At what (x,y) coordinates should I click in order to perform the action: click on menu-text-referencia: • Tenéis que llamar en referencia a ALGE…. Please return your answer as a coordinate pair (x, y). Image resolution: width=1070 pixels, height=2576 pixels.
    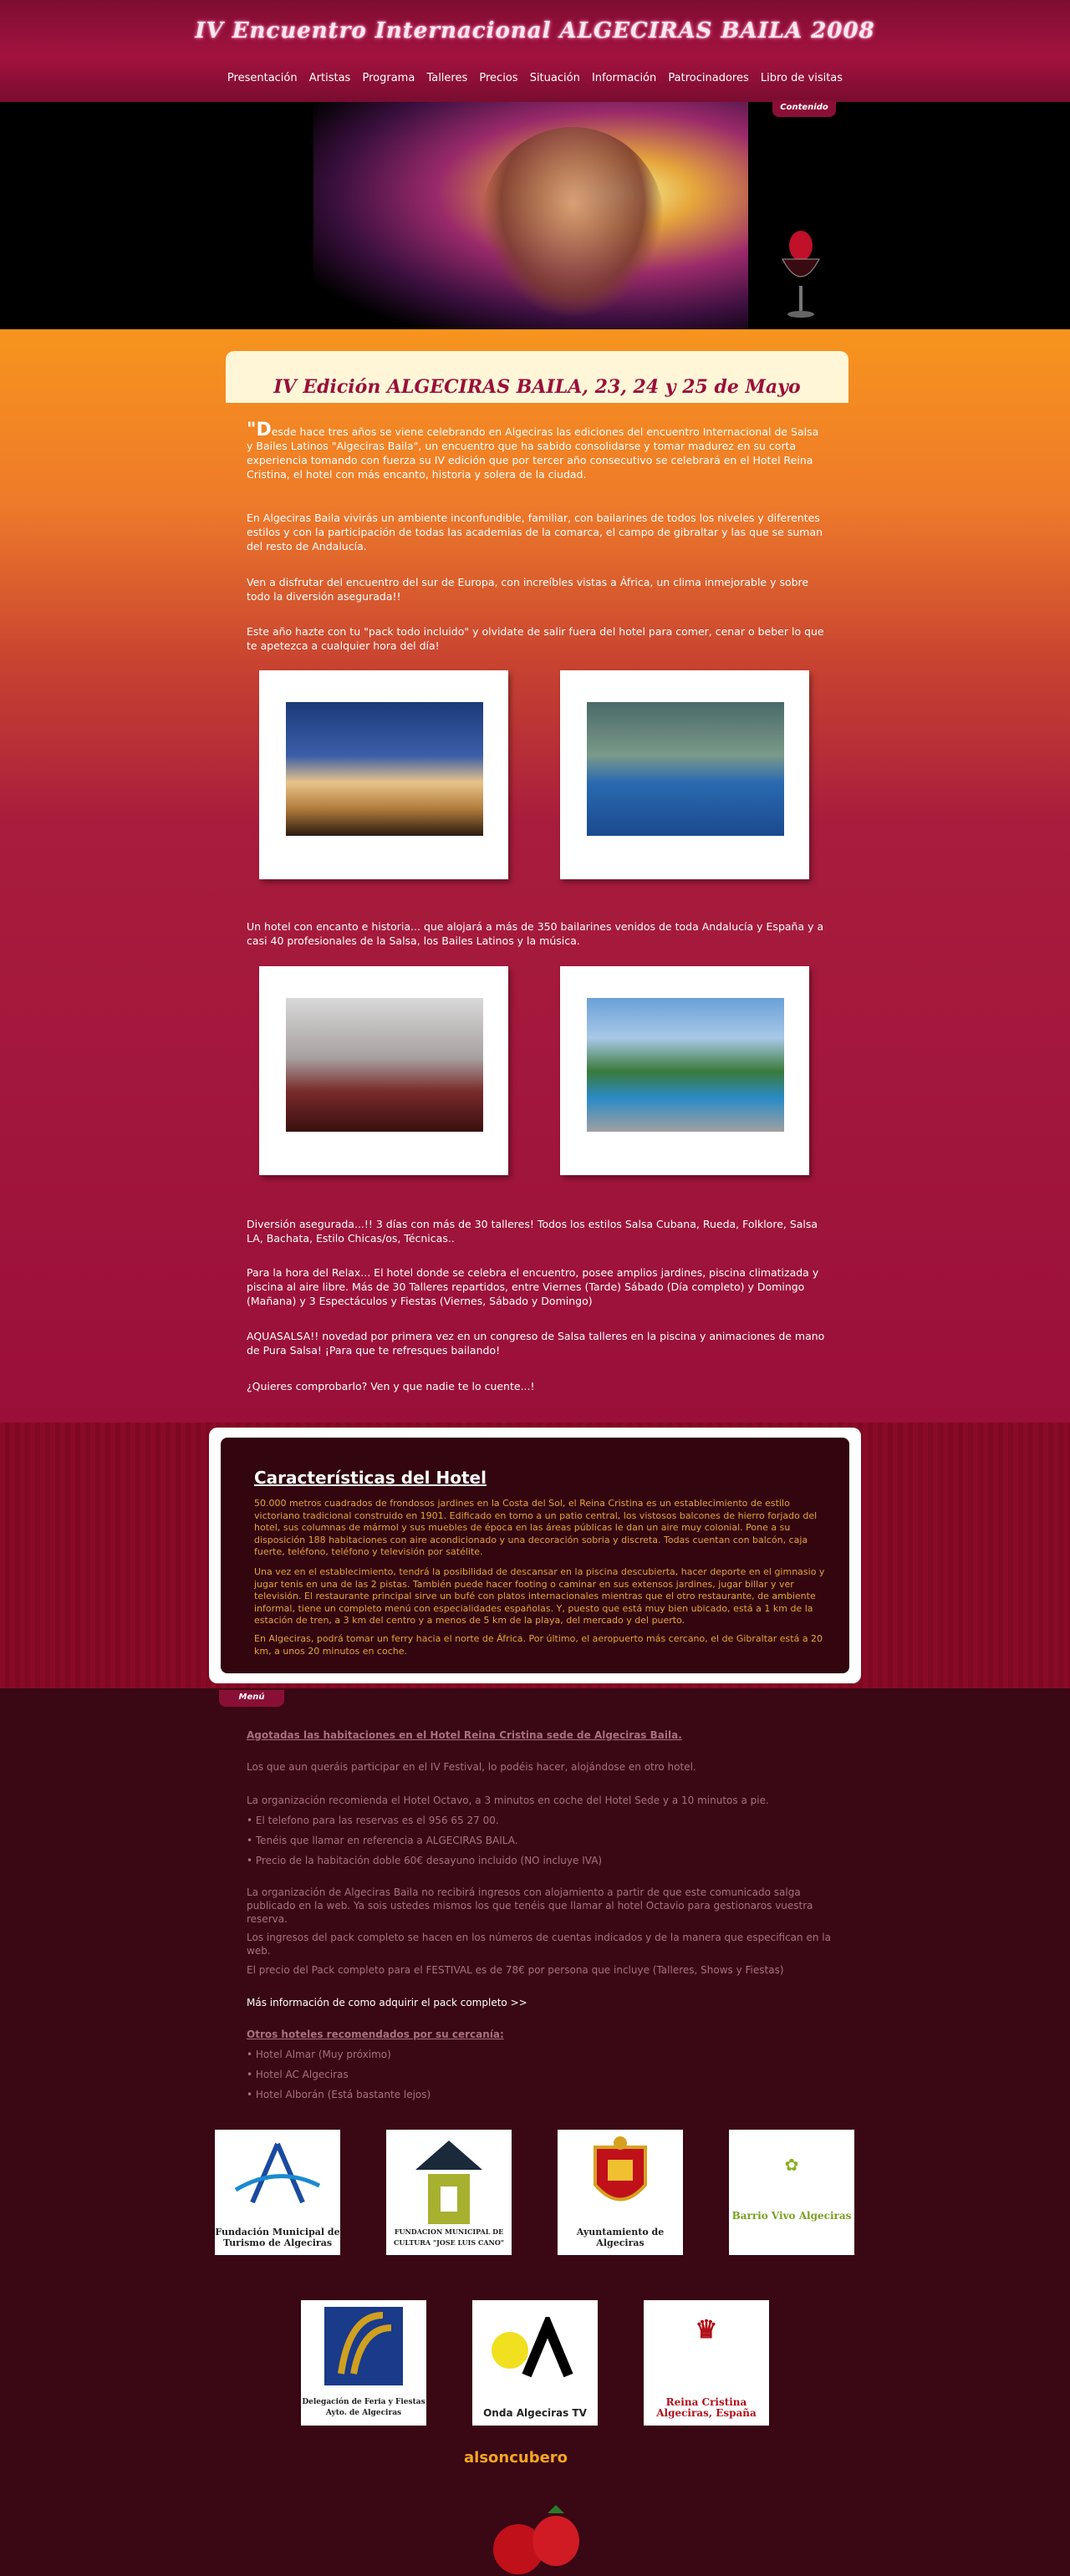
    Looking at the image, I should click on (382, 1840).